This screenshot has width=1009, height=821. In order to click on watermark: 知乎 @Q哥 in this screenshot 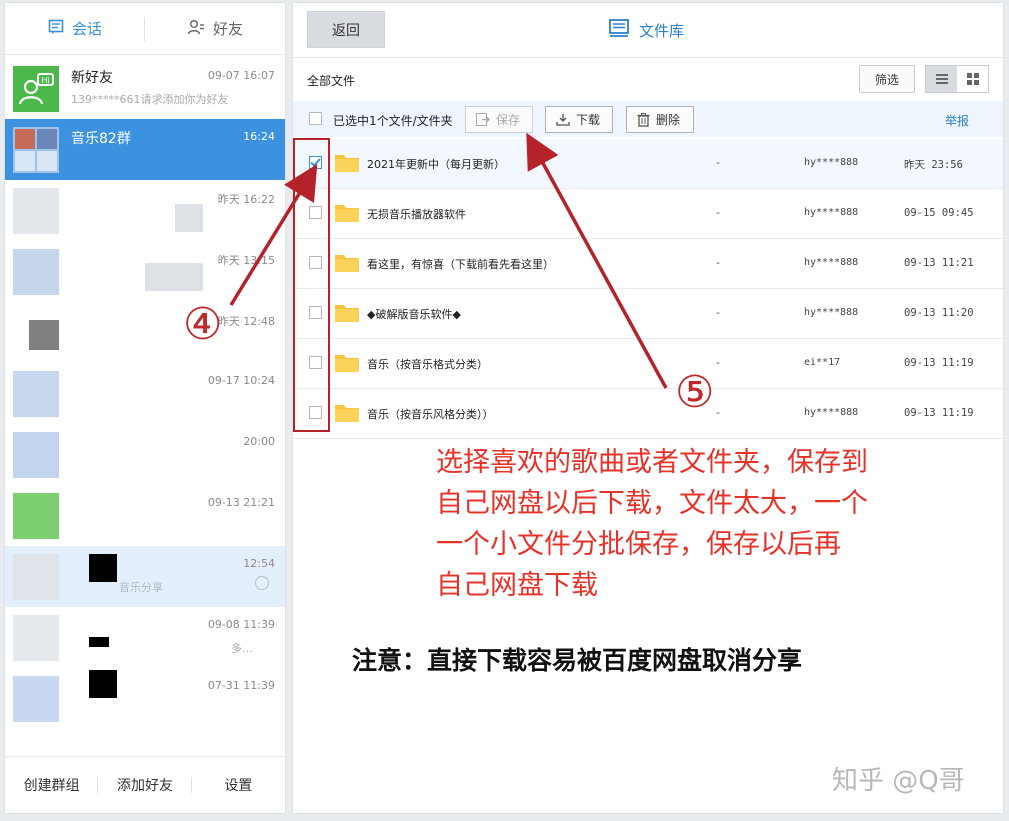, I will do `click(898, 781)`.